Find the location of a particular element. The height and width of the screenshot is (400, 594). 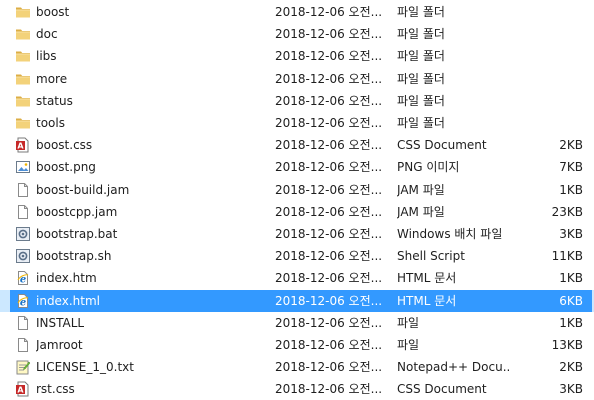

file-name: bootstrap.bat is located at coordinates (77, 234).